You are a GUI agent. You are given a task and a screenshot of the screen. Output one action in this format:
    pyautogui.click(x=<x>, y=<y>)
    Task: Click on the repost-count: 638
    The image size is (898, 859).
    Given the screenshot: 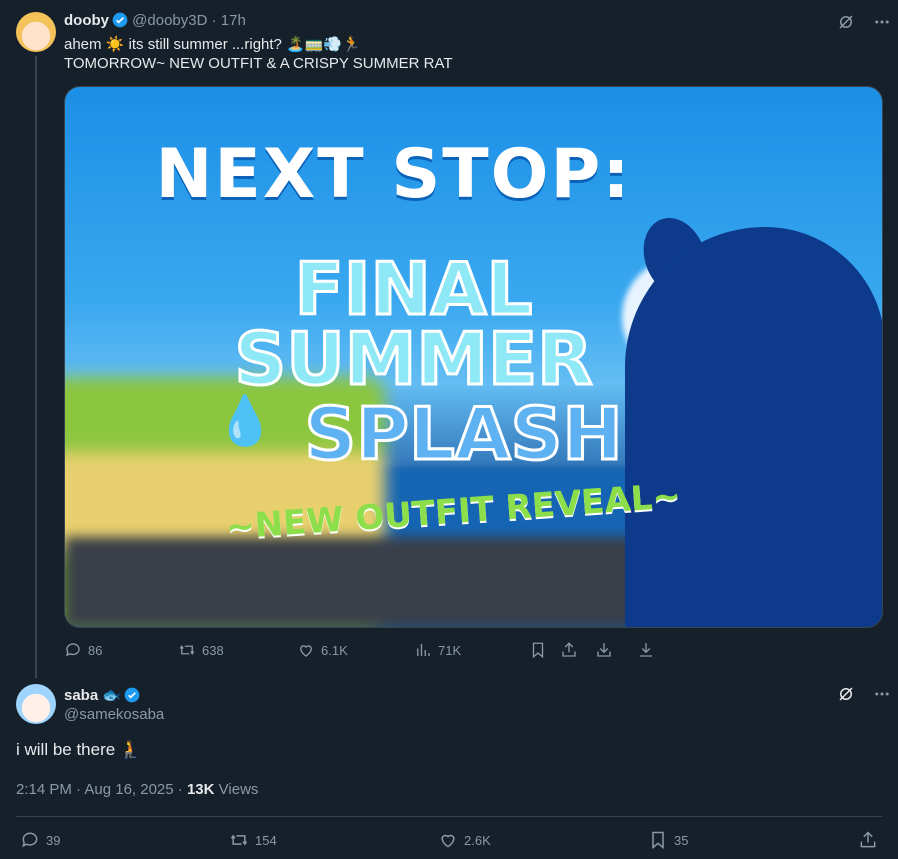 What is the action you would take?
    pyautogui.click(x=213, y=650)
    